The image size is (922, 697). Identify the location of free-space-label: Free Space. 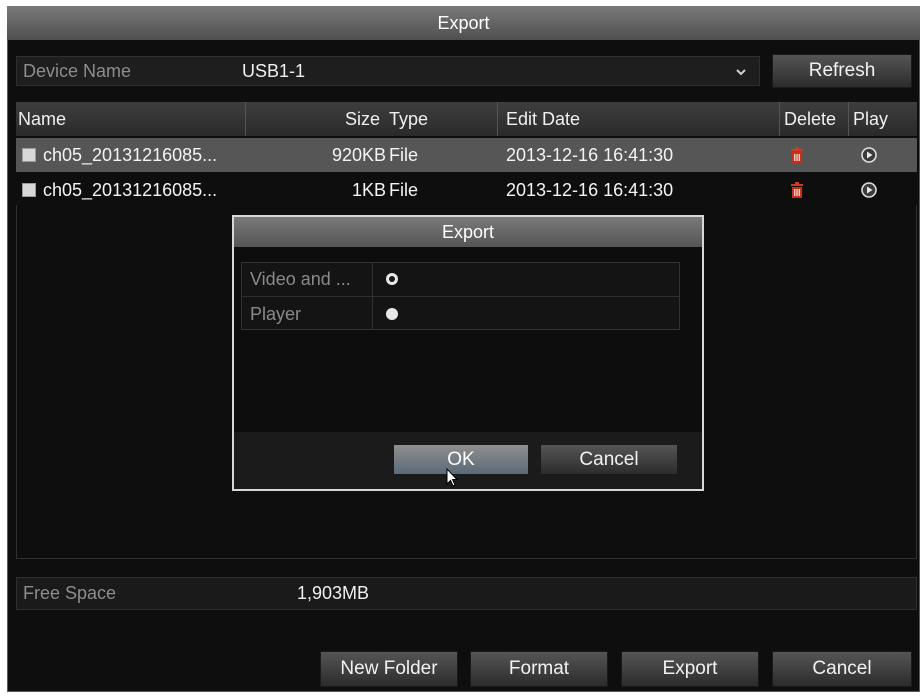
(70, 593).